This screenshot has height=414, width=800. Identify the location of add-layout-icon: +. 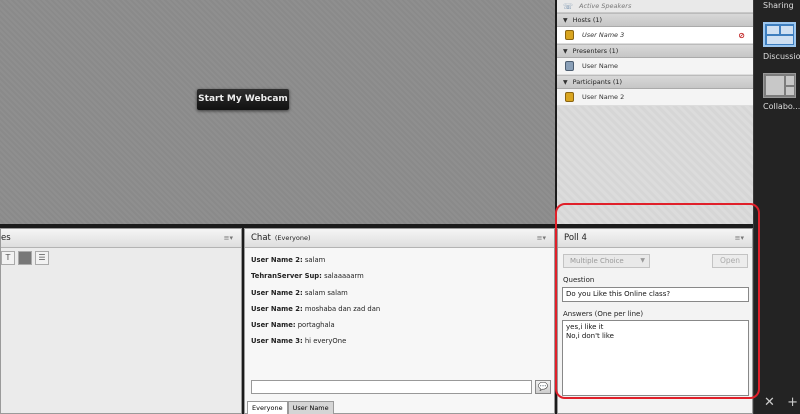
(792, 402).